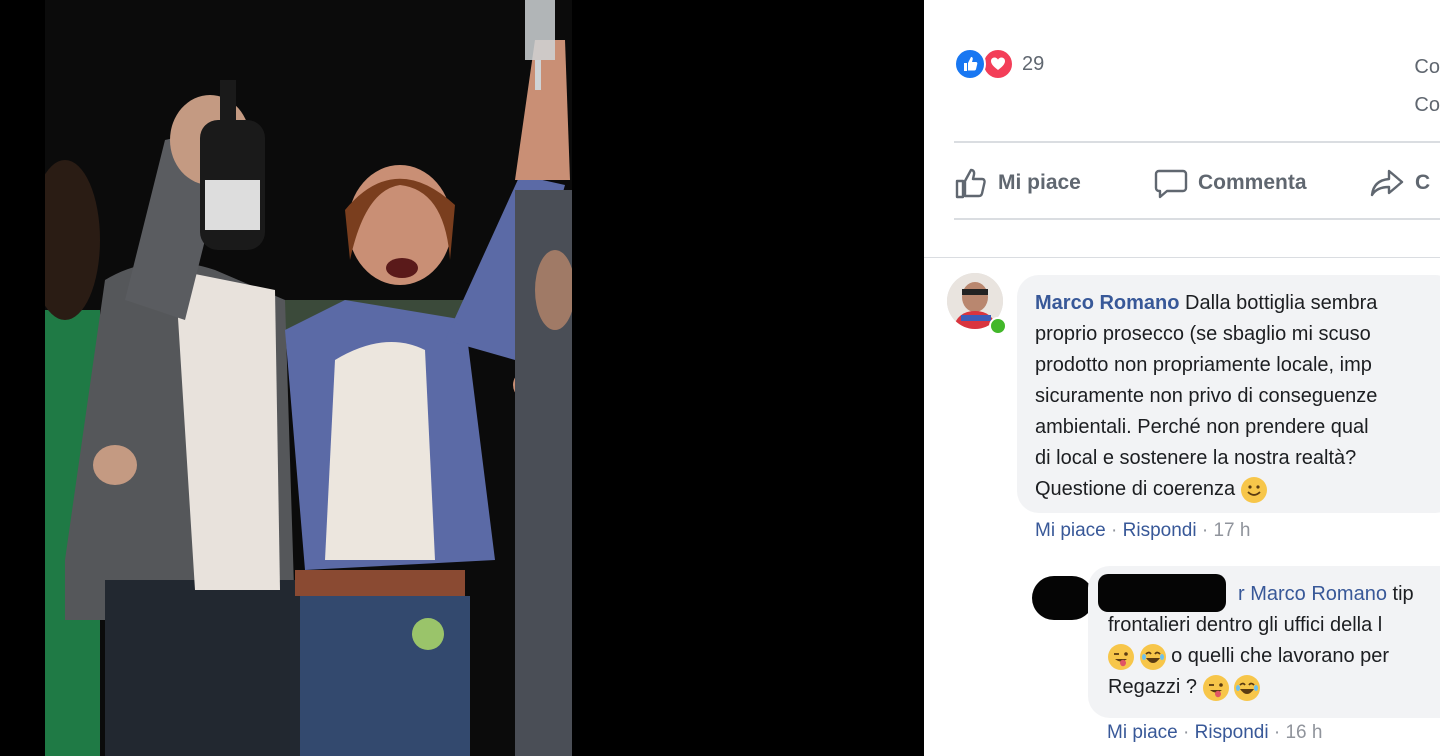 This screenshot has height=756, width=1440. Describe the element at coordinates (1107, 303) in the screenshot. I see `comment-author-link: Marco Romano` at that location.